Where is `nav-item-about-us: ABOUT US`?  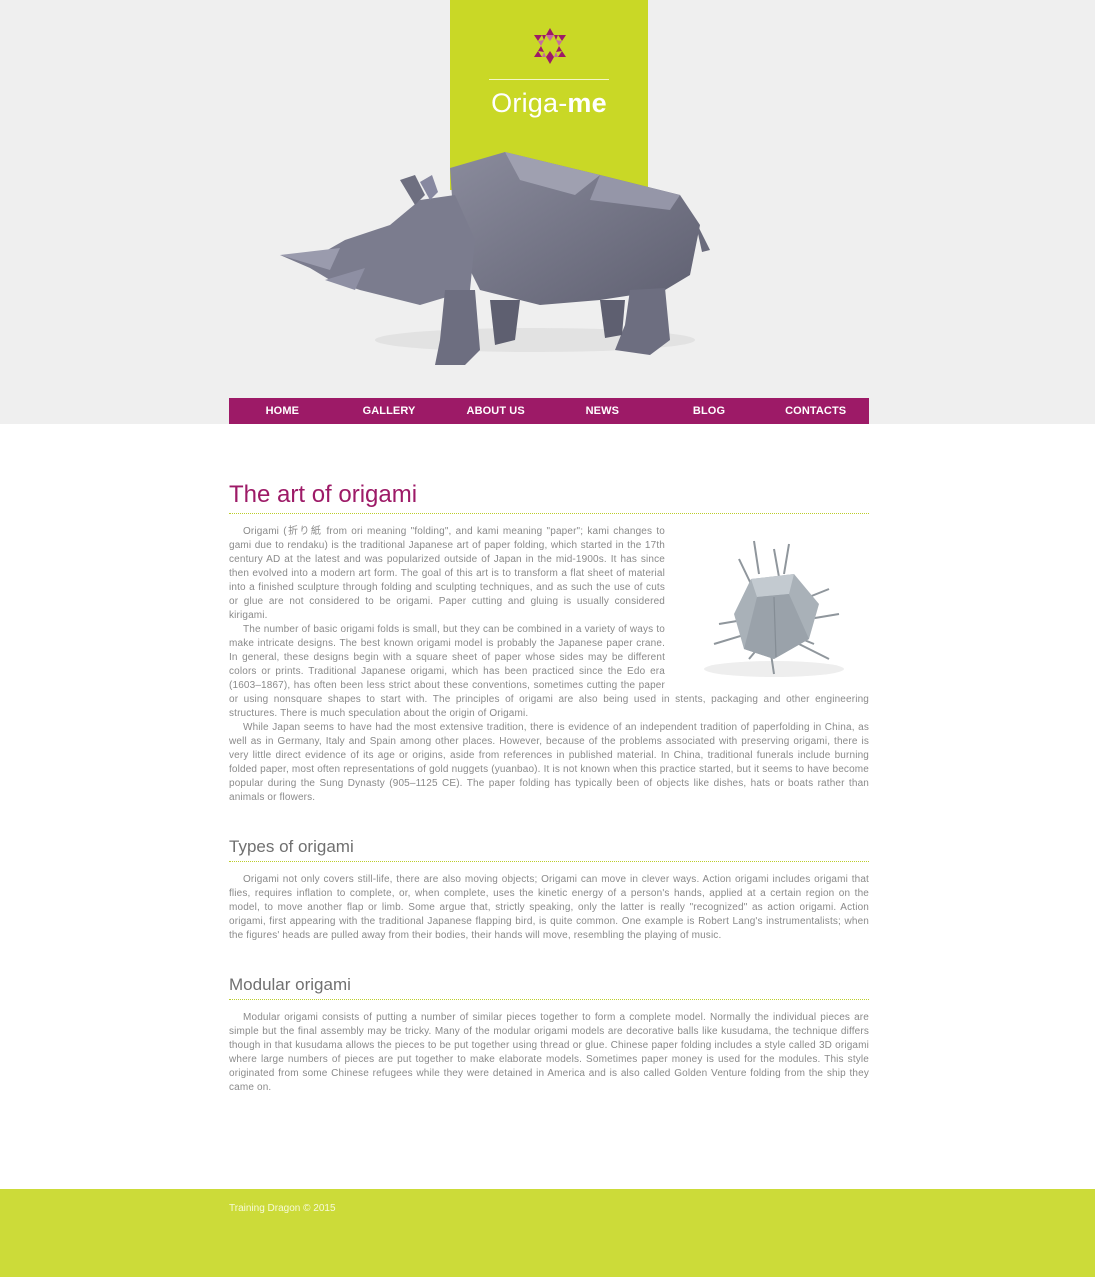 nav-item-about-us: ABOUT US is located at coordinates (495, 411).